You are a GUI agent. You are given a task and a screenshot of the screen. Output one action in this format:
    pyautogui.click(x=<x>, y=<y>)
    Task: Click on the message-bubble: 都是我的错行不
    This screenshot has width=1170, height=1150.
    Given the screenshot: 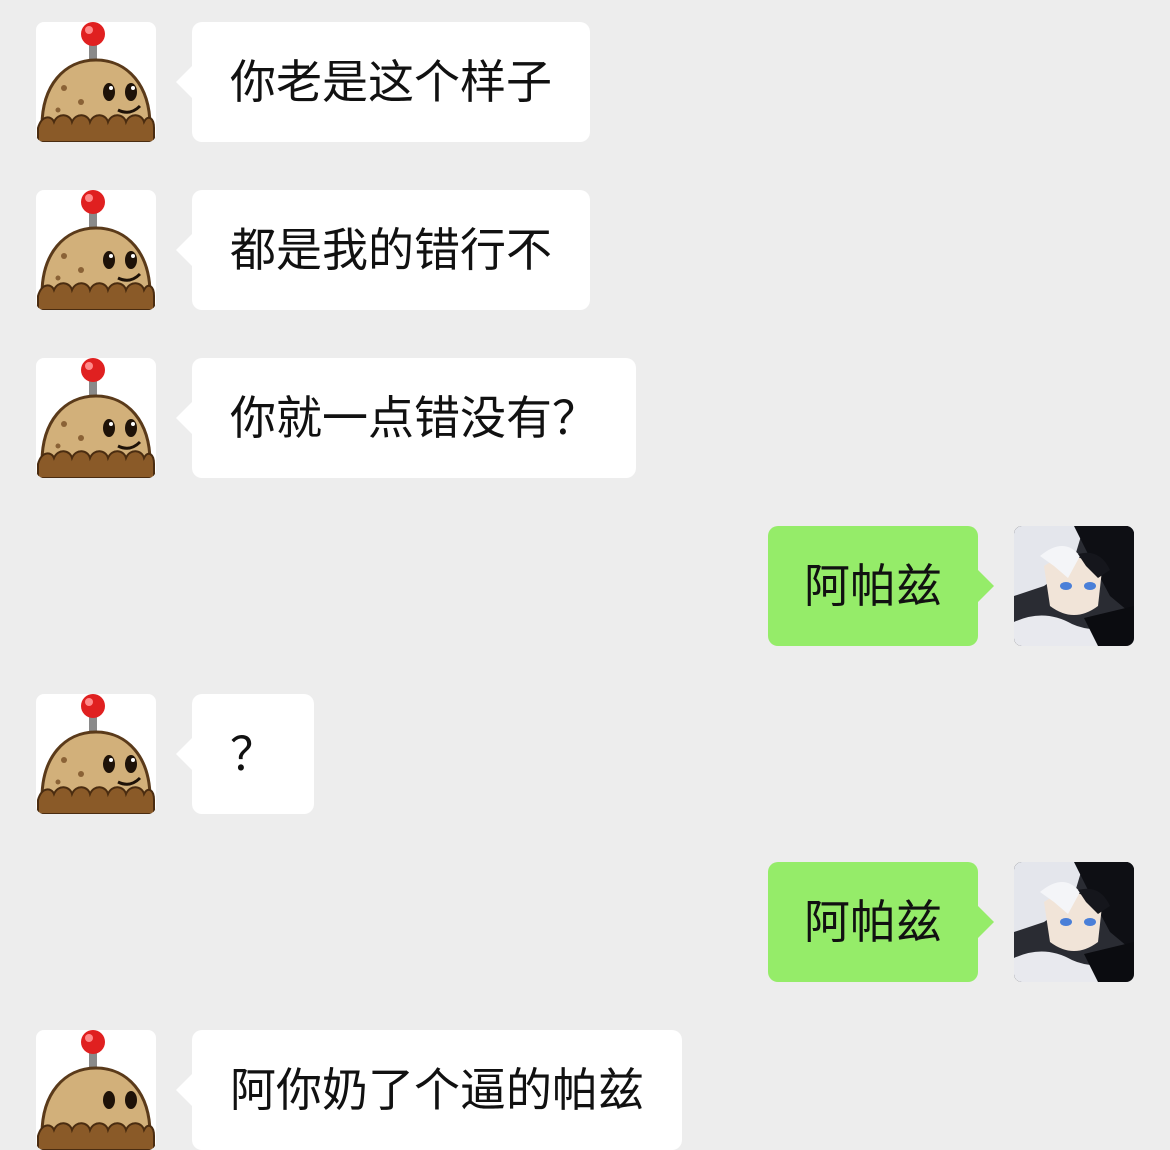 What is the action you would take?
    pyautogui.click(x=383, y=250)
    